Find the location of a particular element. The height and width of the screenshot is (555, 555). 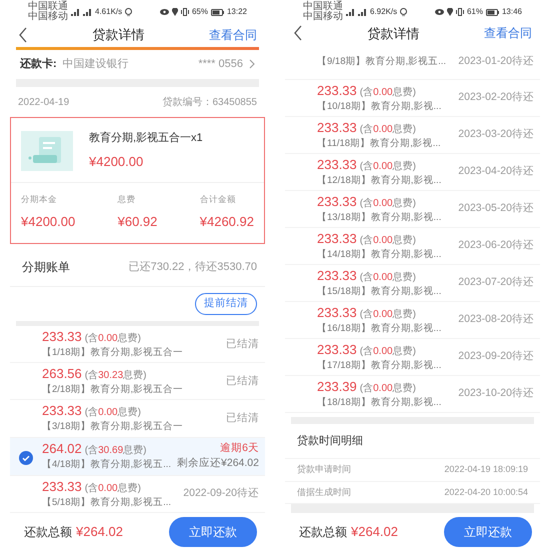

network-speed: 6.92K/s is located at coordinates (384, 12).